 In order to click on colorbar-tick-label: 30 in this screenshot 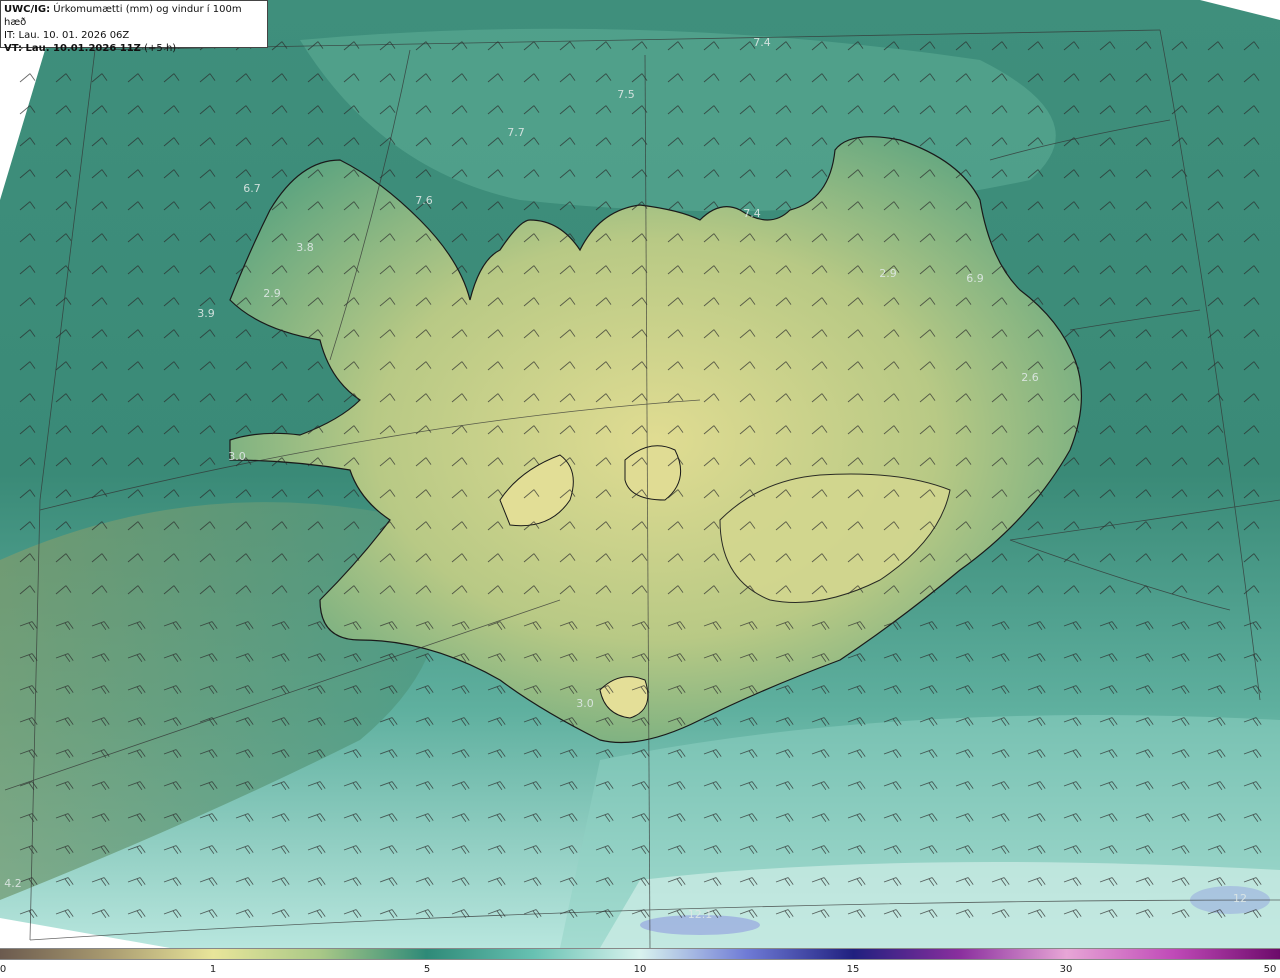, I will do `click(1066, 969)`.